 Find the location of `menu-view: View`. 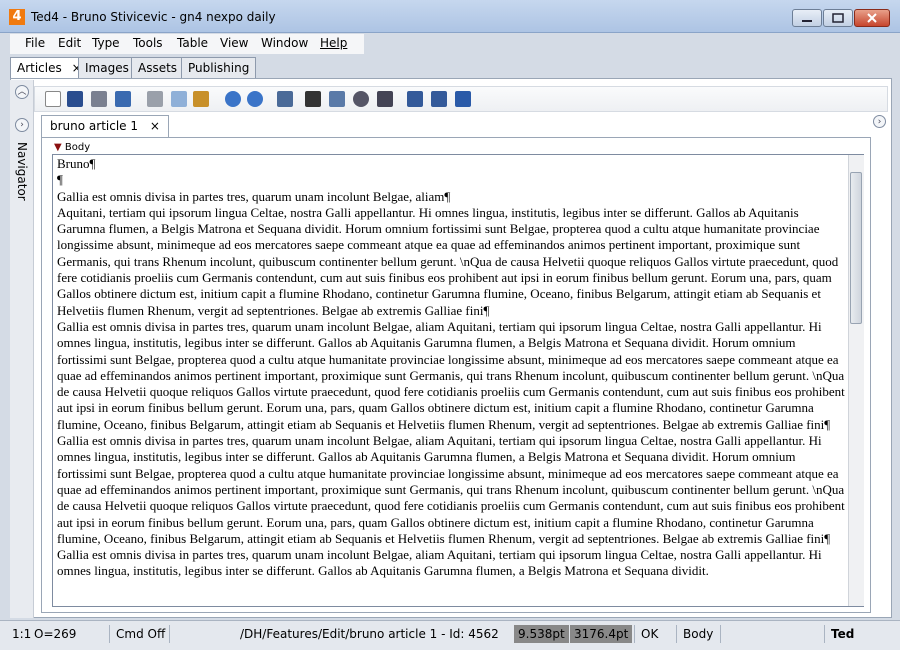

menu-view: View is located at coordinates (234, 43).